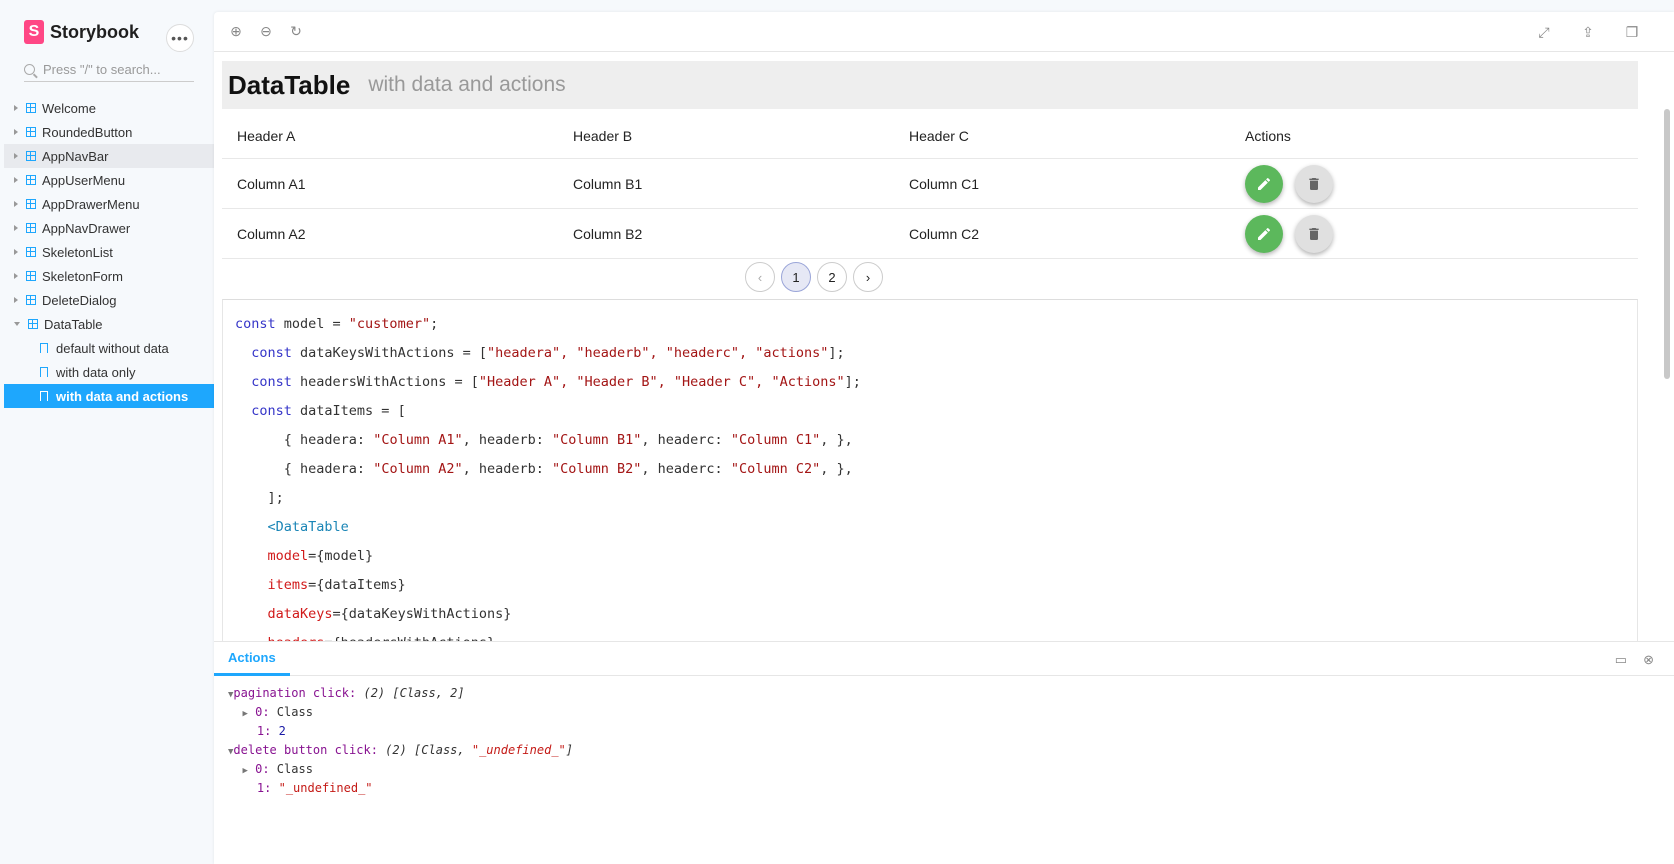 The width and height of the screenshot is (1674, 864). I want to click on table-cell: Column A2, so click(271, 233).